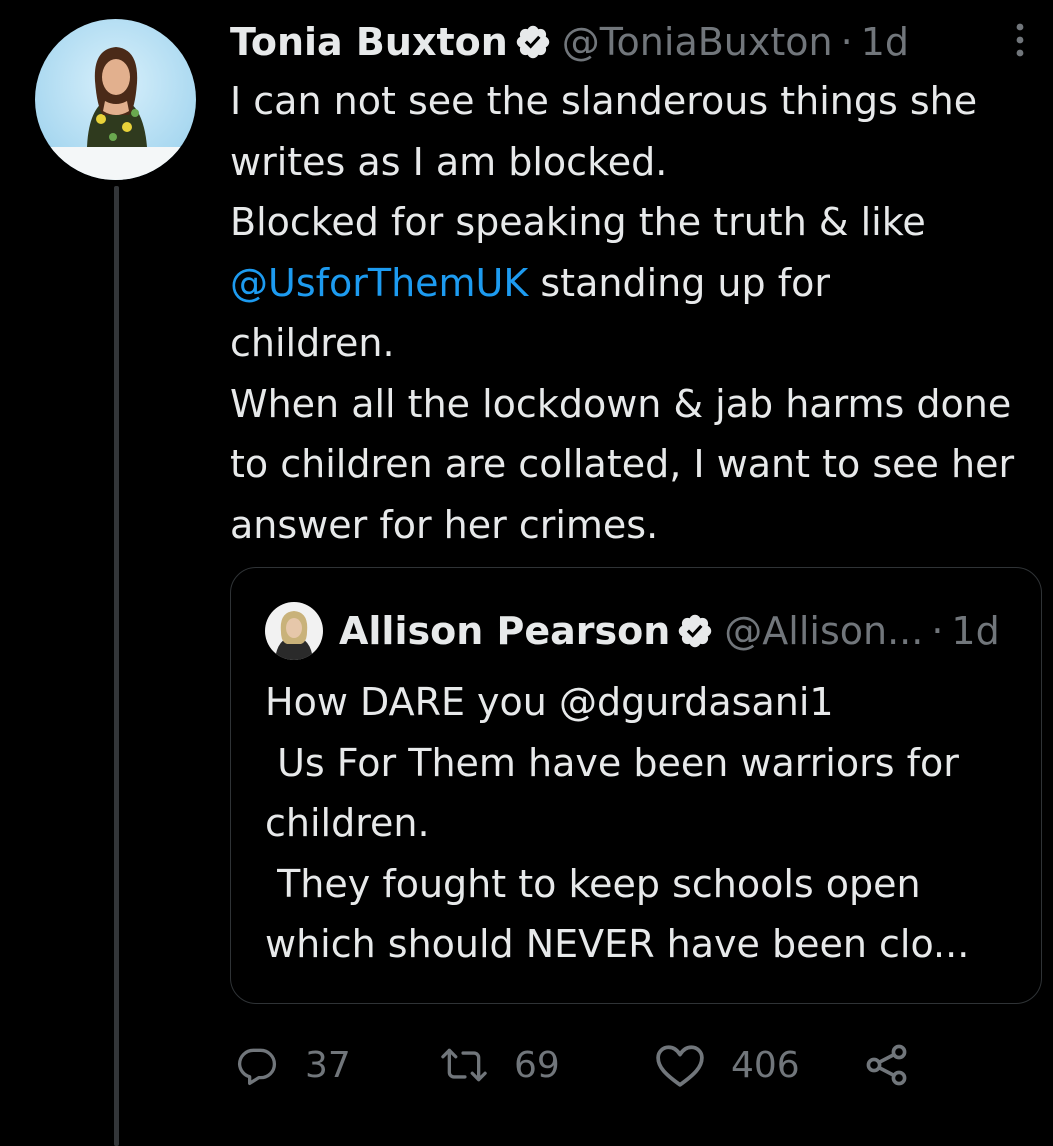 The width and height of the screenshot is (1053, 1146). I want to click on more-vertical-icon, so click(1020, 40).